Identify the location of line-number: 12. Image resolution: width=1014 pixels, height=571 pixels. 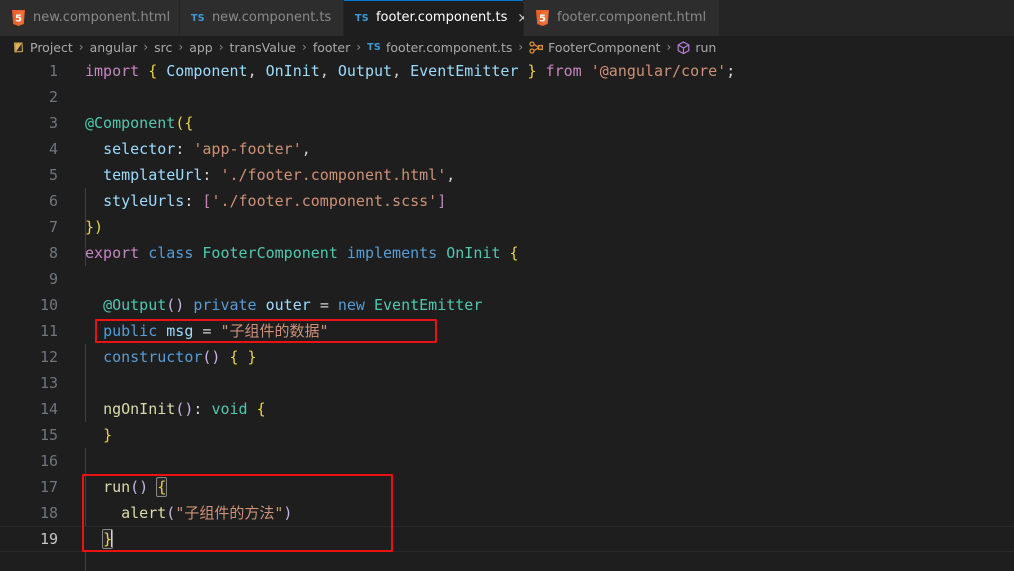
(48, 357).